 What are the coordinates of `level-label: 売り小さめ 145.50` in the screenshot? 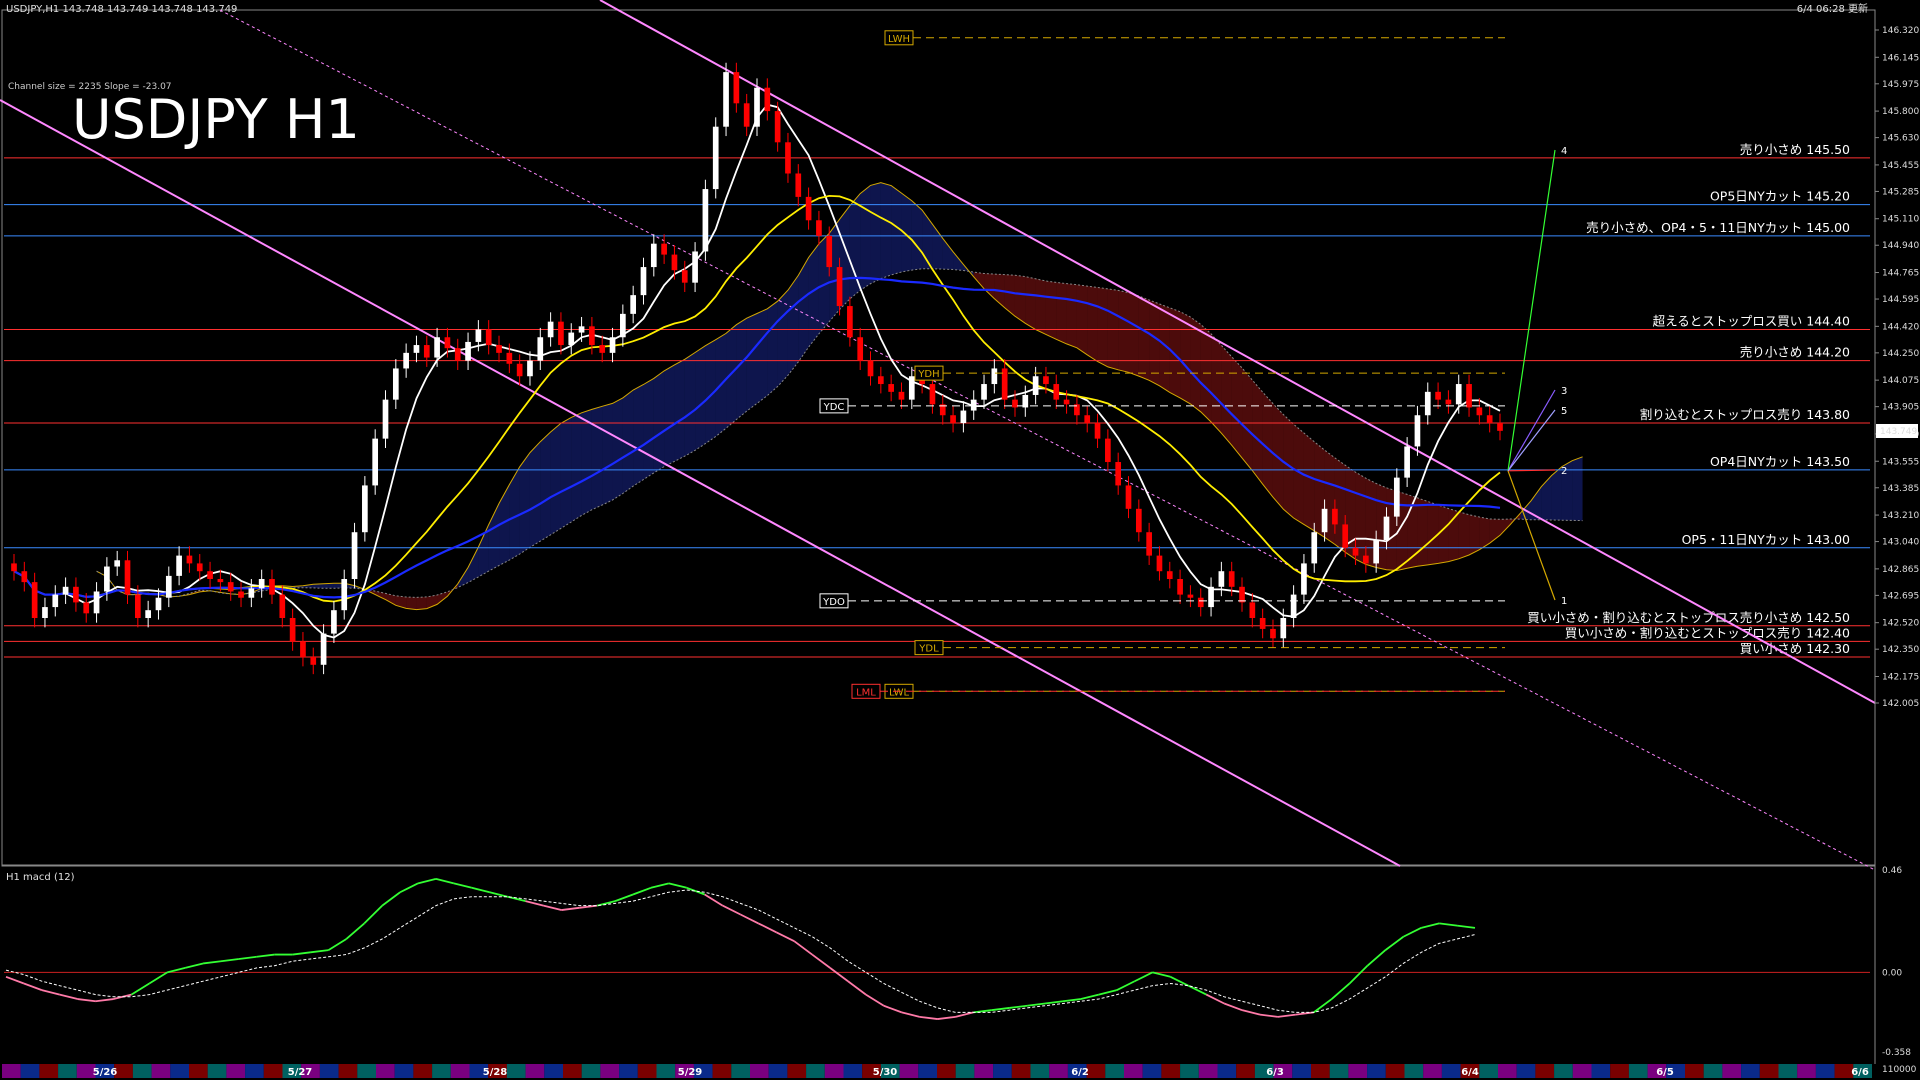 It's located at (1795, 149).